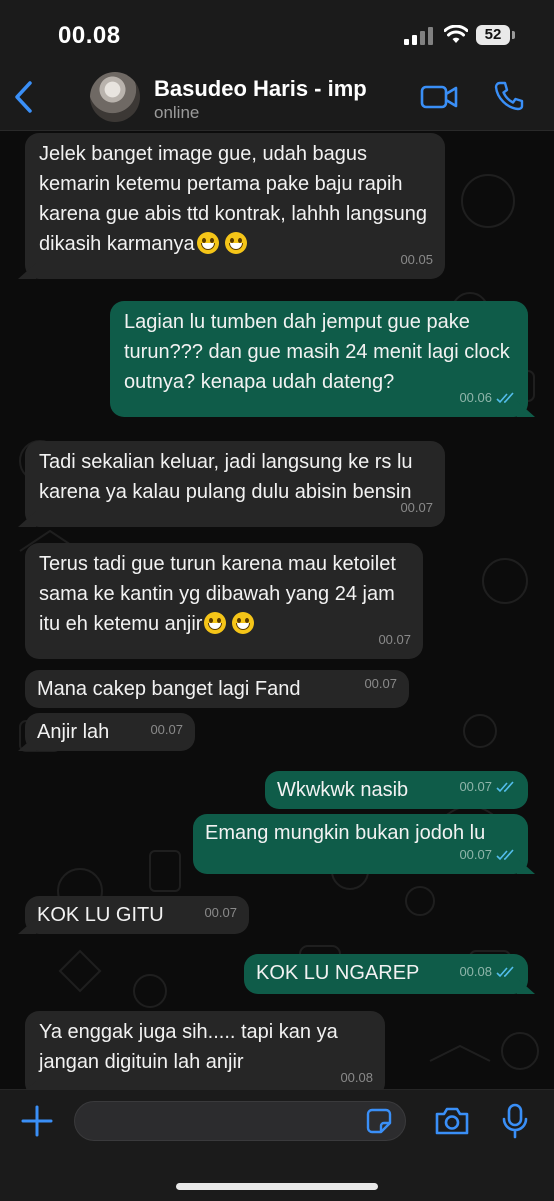 This screenshot has height=1201, width=554. Describe the element at coordinates (416, 259) in the screenshot. I see `message-time: 00.05` at that location.